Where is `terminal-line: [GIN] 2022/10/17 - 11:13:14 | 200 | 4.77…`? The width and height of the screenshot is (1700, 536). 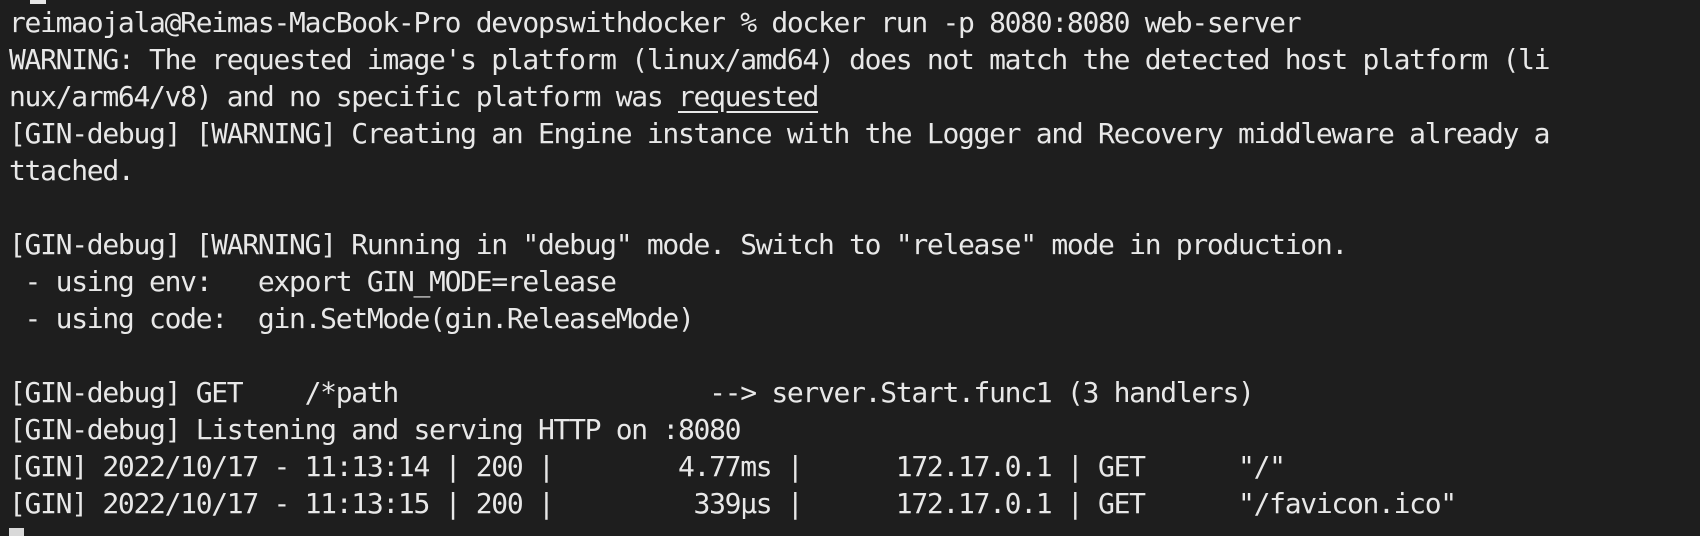 terminal-line: [GIN] 2022/10/17 - 11:13:14 | 200 | 4.77… is located at coordinates (854, 466).